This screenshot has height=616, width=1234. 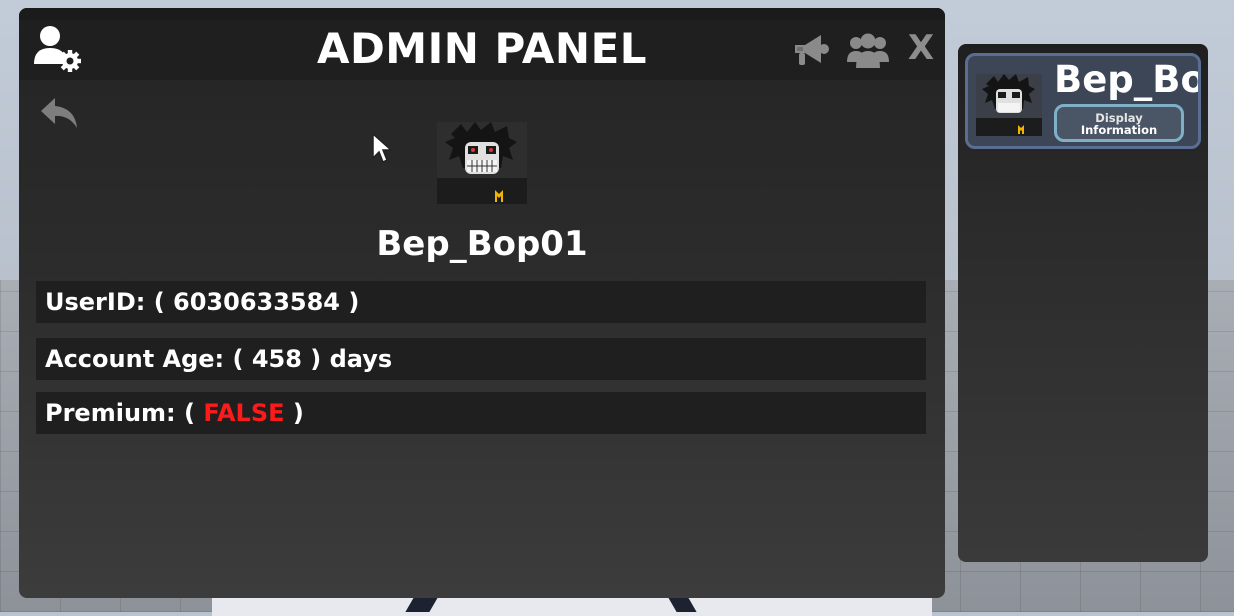 What do you see at coordinates (109, 302) in the screenshot?
I see `user-id-label: UserID: (` at bounding box center [109, 302].